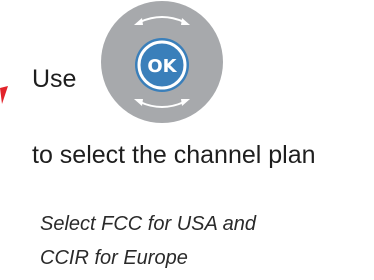 Image resolution: width=374 pixels, height=280 pixels. I want to click on instruction-text: to select the channel plan, so click(174, 155).